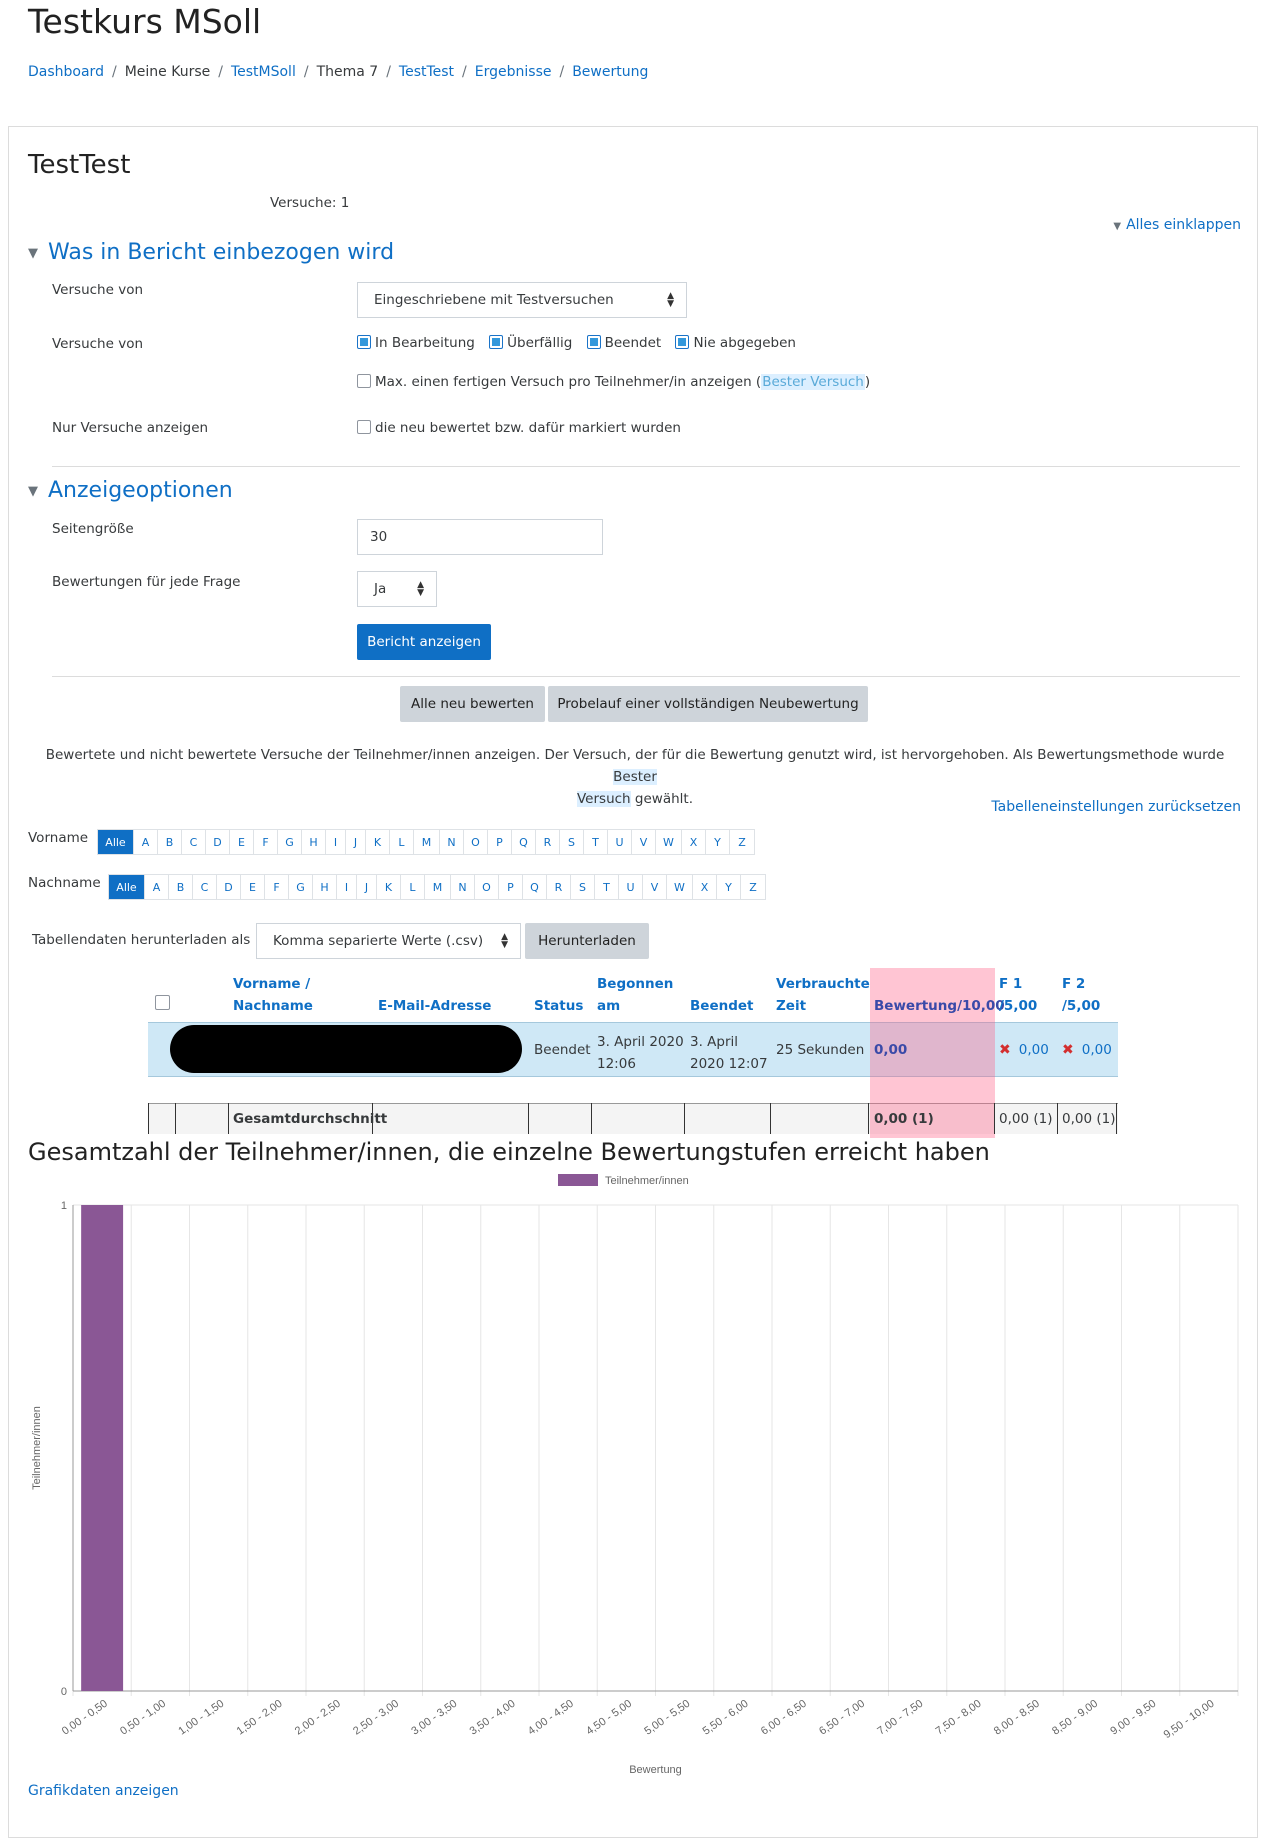 Image resolution: width=1265 pixels, height=1843 pixels. I want to click on firstname-initial-x: X, so click(694, 842).